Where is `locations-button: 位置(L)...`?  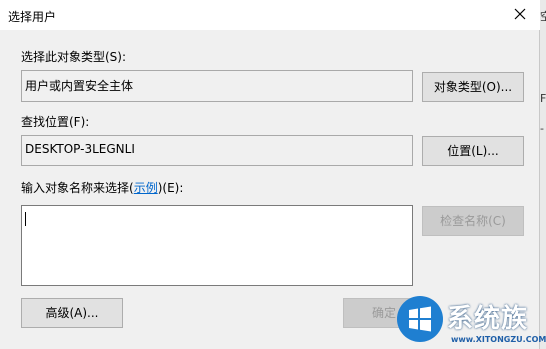
locations-button: 位置(L)... is located at coordinates (473, 151).